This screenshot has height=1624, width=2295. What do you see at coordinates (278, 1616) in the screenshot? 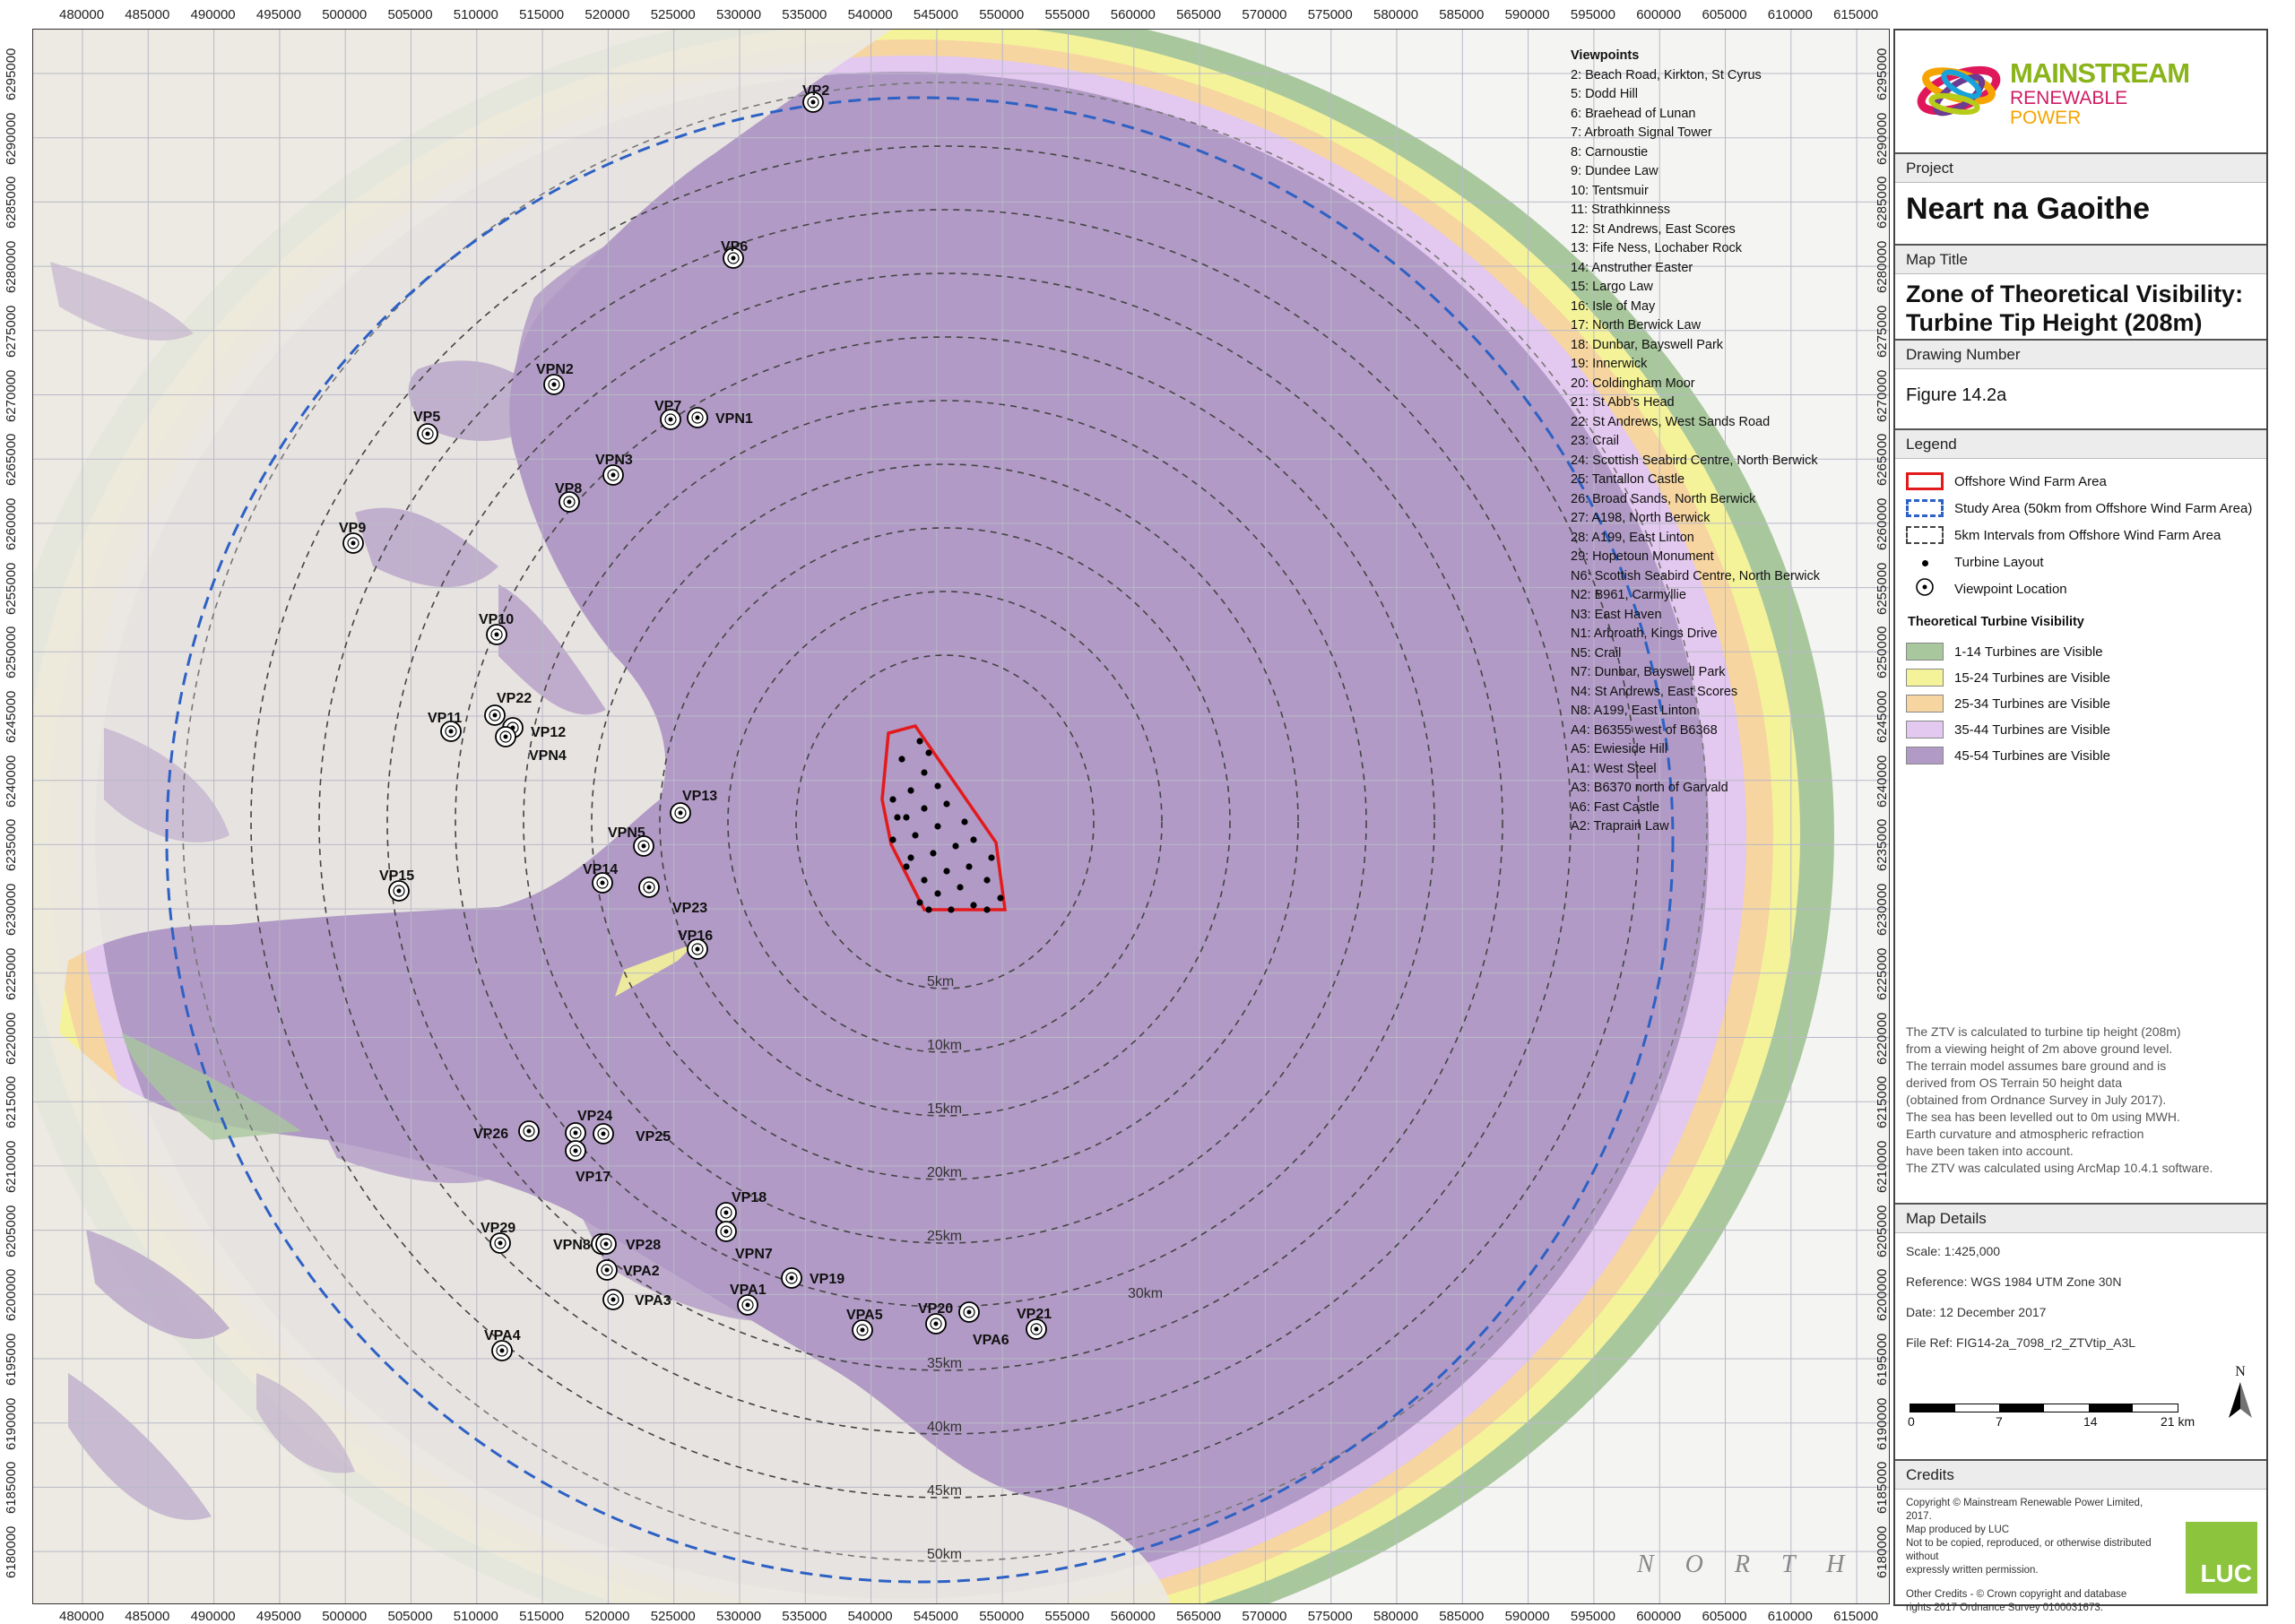
I see `x-tick-label: 495000` at bounding box center [278, 1616].